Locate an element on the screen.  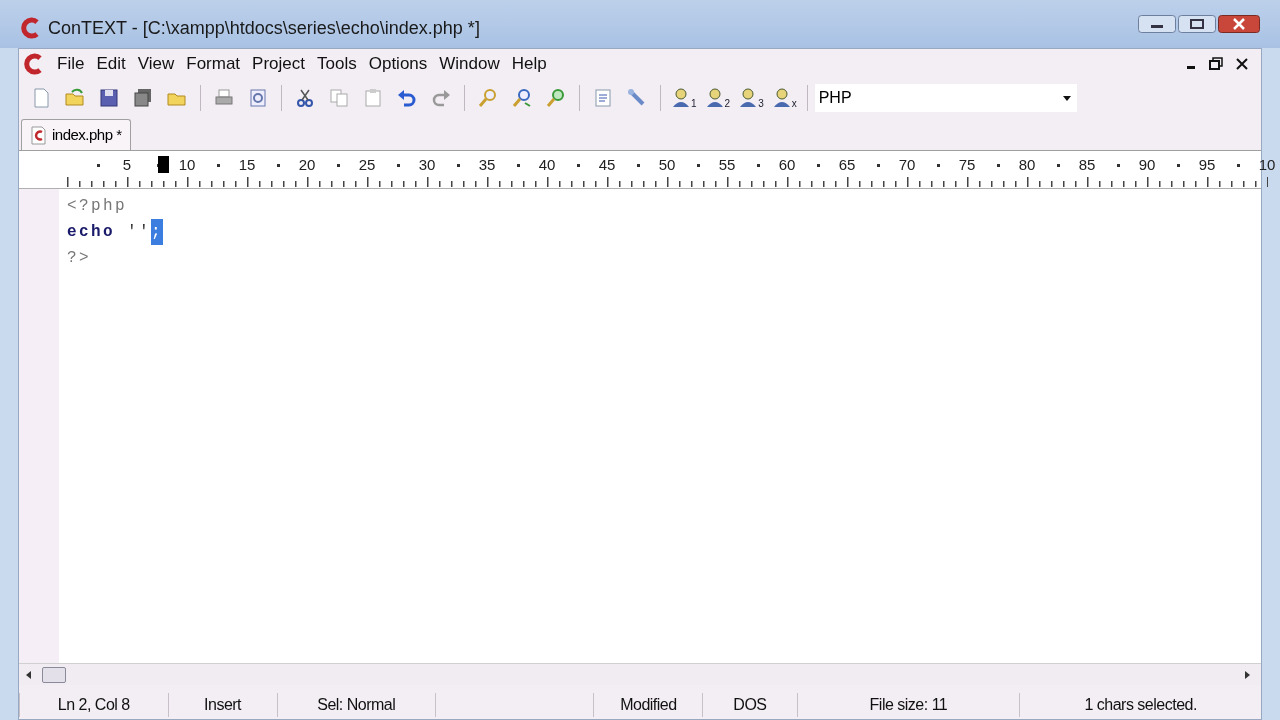
status-text: Ln 2, Col 8 is located at coordinates (93, 705).